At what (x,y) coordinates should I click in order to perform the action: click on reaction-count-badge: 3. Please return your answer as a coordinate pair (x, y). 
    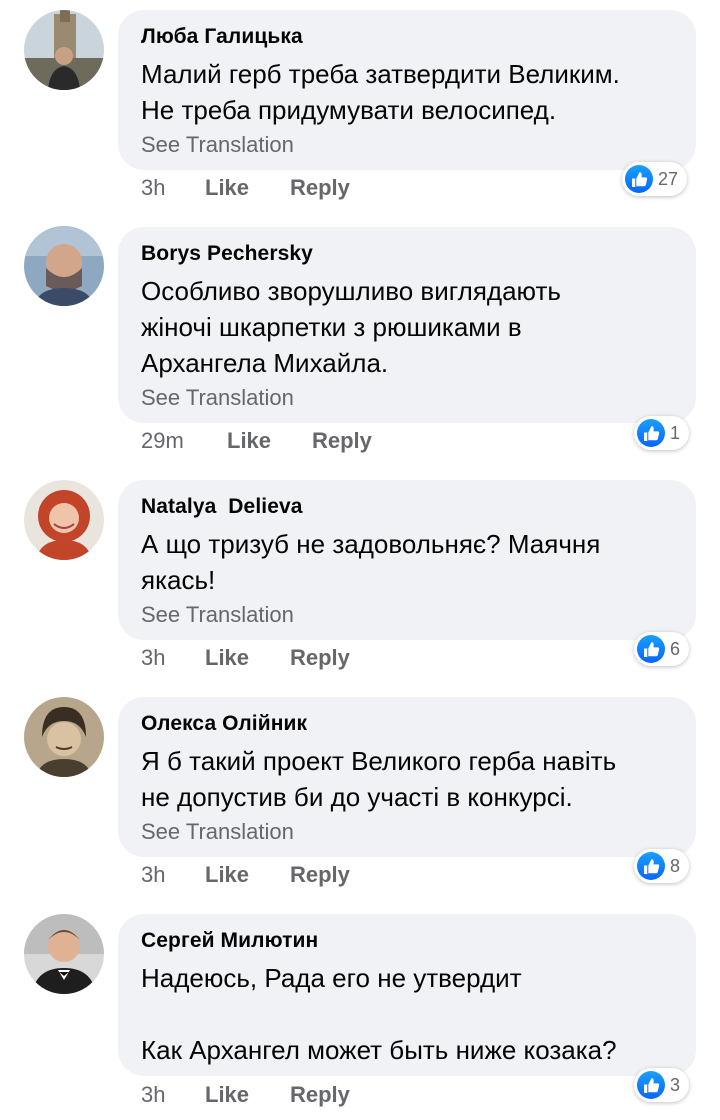
    Looking at the image, I should click on (662, 1085).